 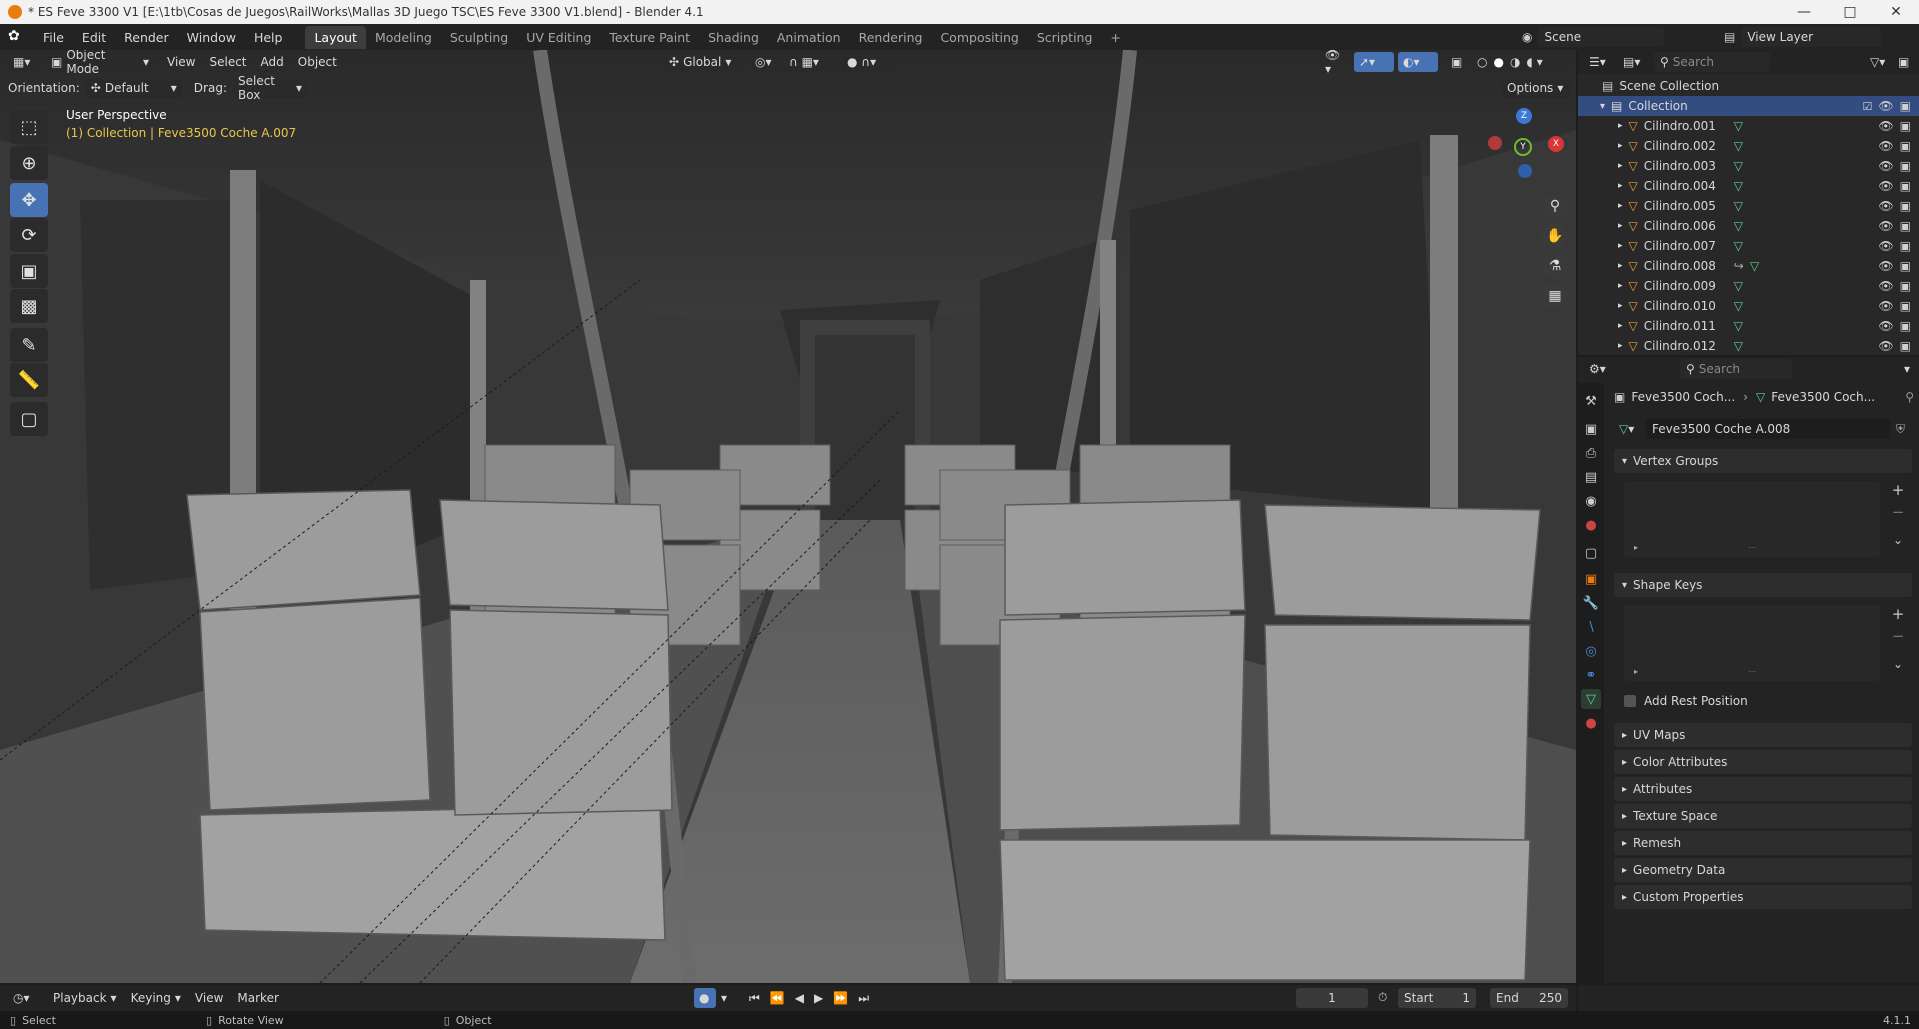 What do you see at coordinates (1591, 501) in the screenshot?
I see `scene-tab-icon: ◉` at bounding box center [1591, 501].